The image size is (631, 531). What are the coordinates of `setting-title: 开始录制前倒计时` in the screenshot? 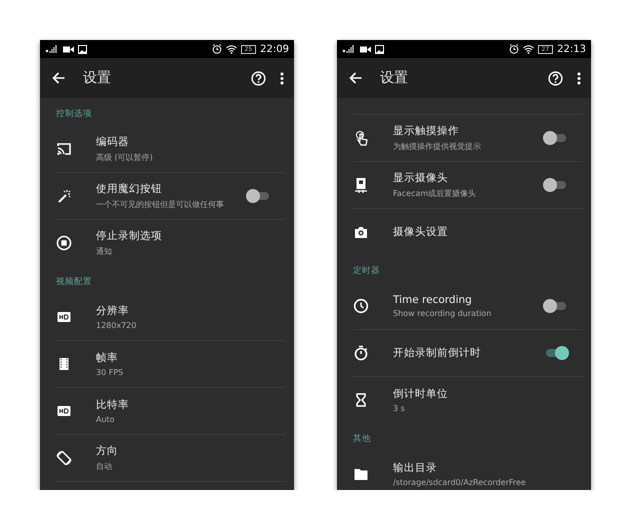 It's located at (437, 353).